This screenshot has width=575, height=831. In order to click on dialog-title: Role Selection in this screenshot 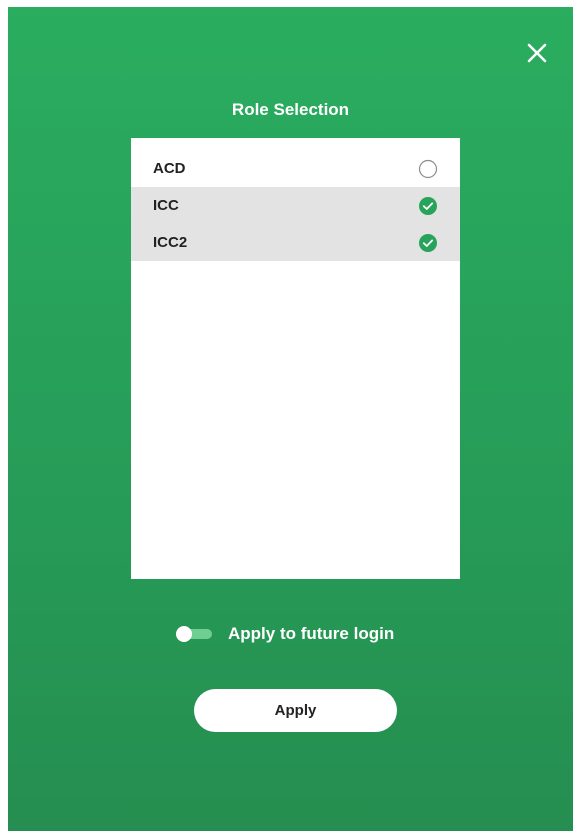, I will do `click(290, 109)`.